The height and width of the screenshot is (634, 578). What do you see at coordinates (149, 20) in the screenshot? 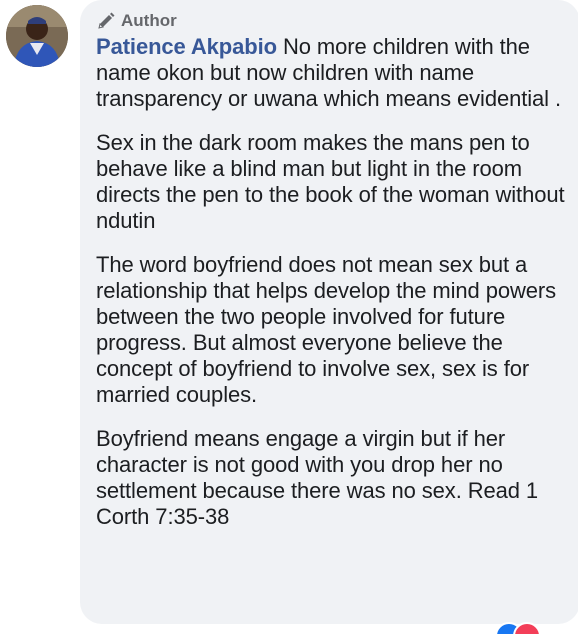
I see `author-badge-label: Author` at bounding box center [149, 20].